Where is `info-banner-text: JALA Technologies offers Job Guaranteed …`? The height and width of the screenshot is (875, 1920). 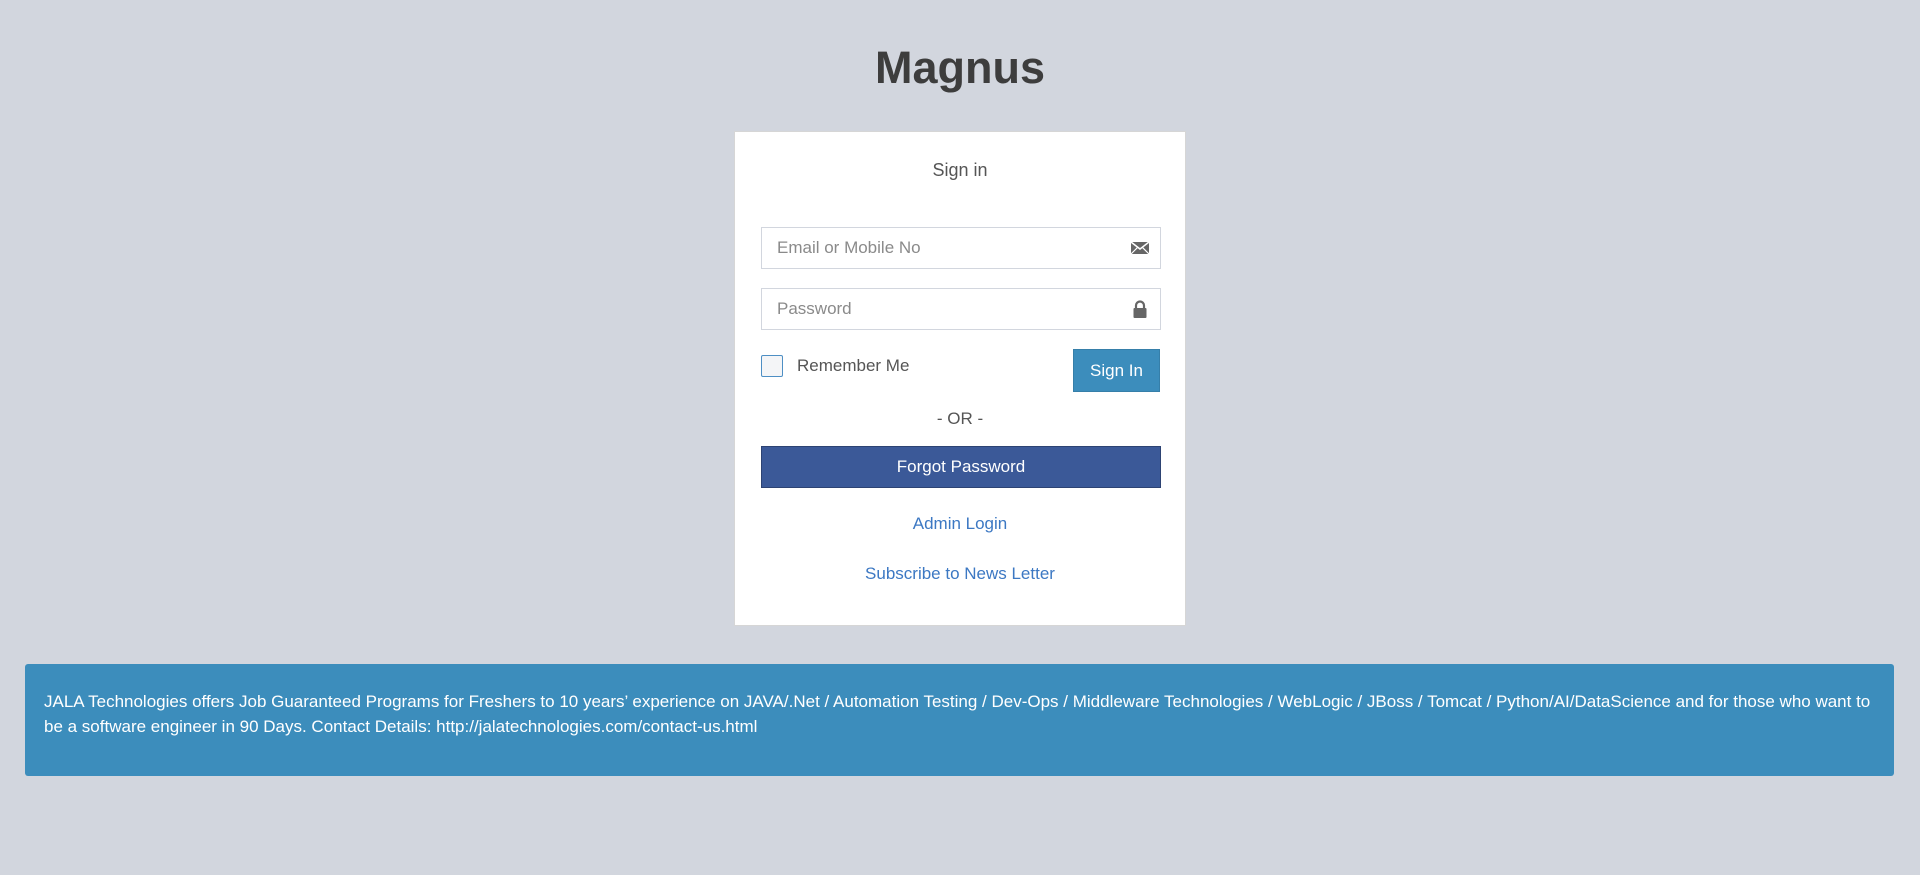
info-banner-text: JALA Technologies offers Job Guaranteed … is located at coordinates (957, 714).